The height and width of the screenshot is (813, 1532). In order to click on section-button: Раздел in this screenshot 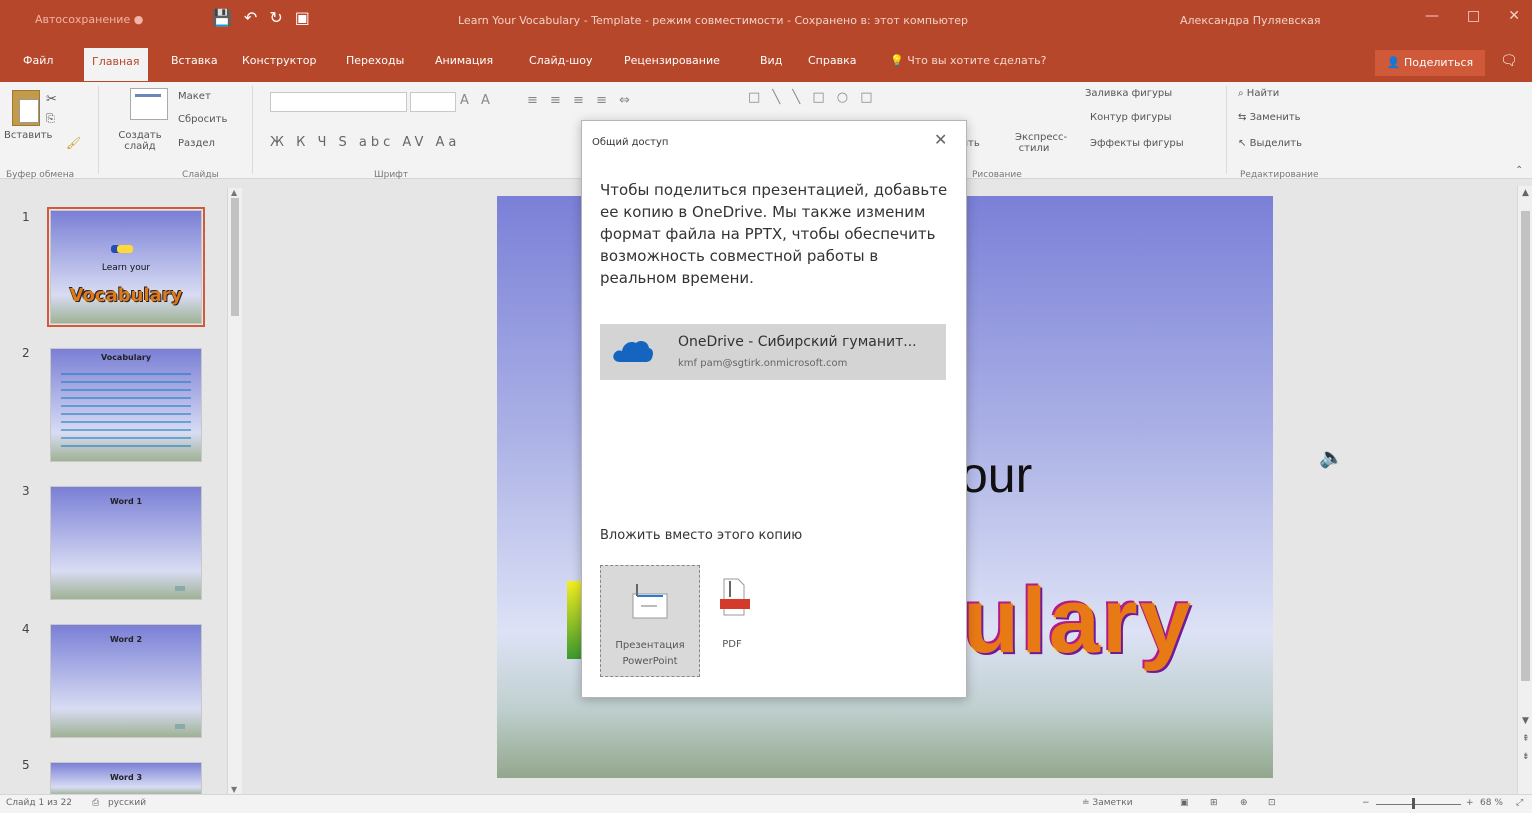, I will do `click(196, 143)`.